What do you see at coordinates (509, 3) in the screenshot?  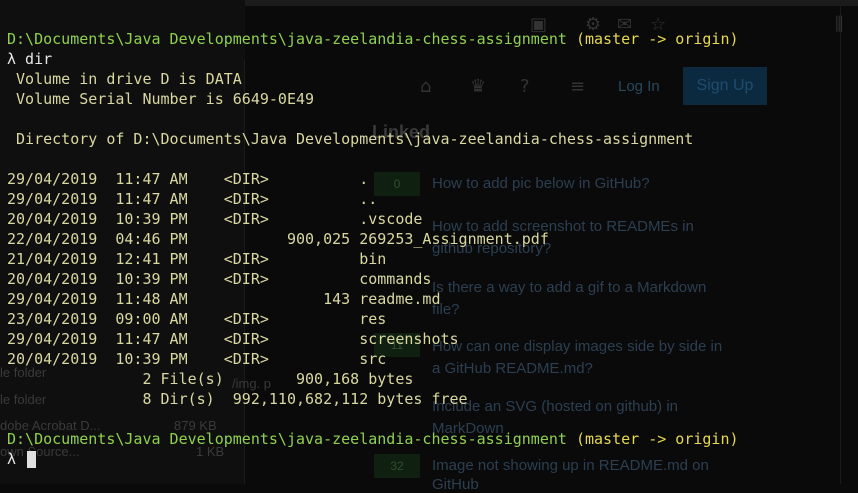 I see `background-toolbar` at bounding box center [509, 3].